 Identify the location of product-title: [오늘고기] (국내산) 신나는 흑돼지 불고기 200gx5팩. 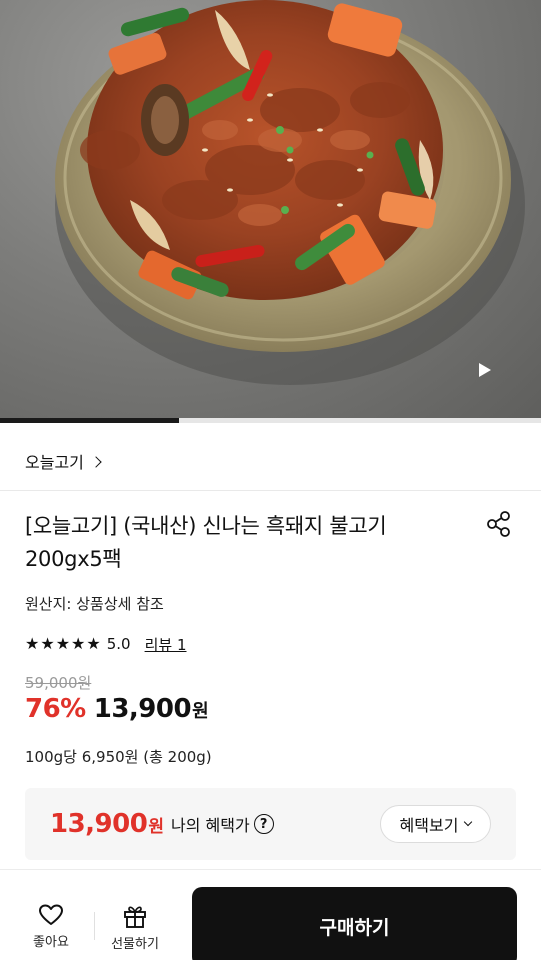
(206, 542).